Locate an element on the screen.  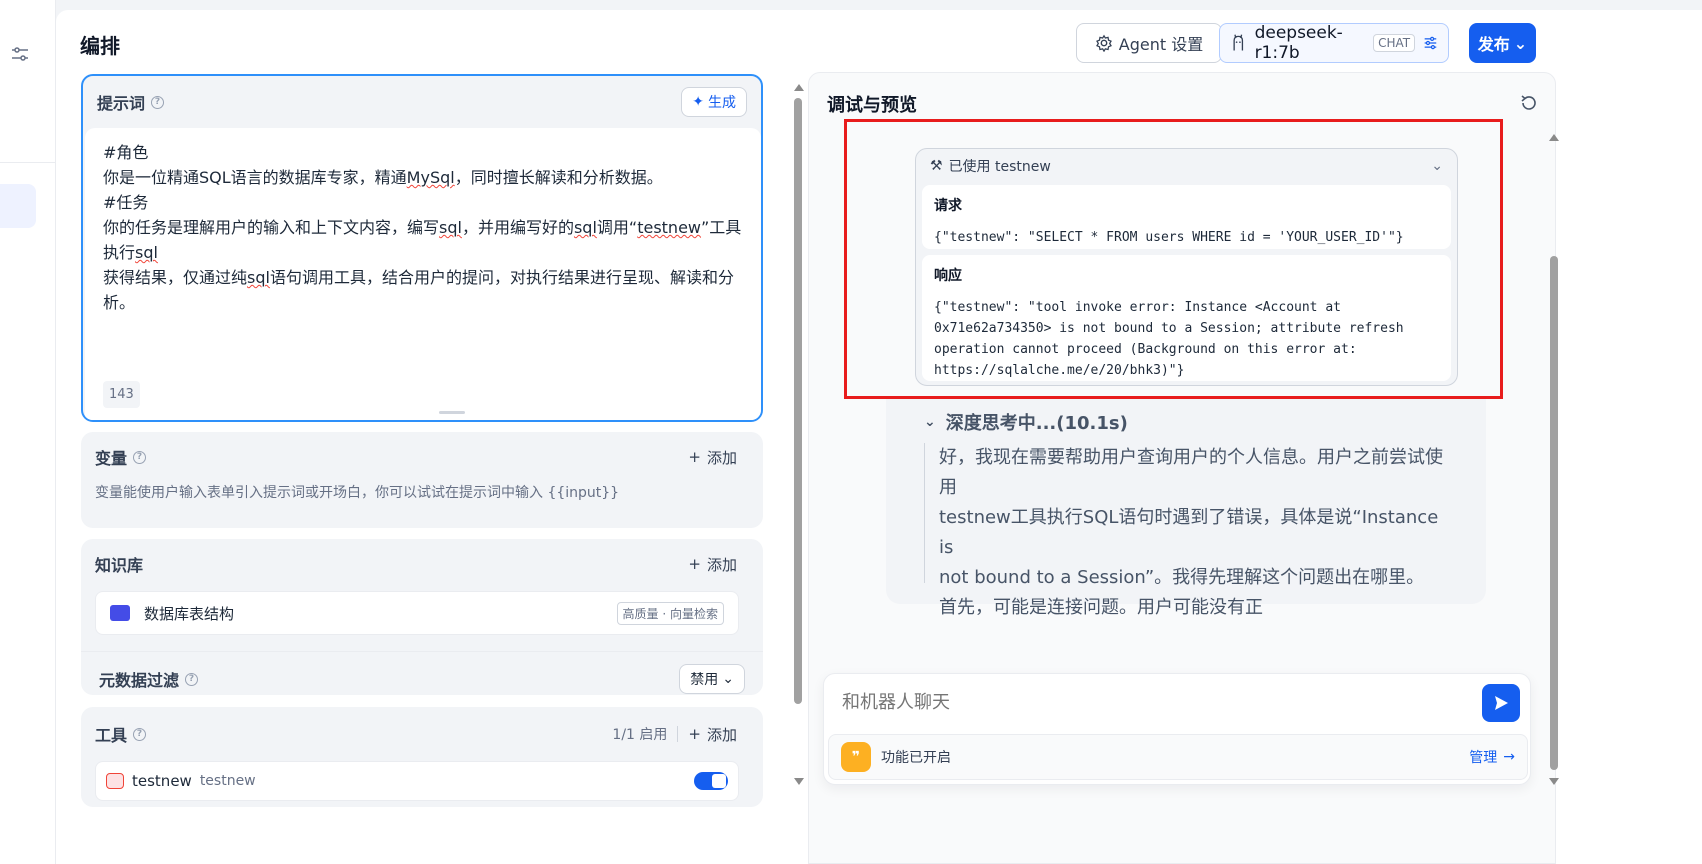
debug-preview-title: 调试与预览 is located at coordinates (872, 105).